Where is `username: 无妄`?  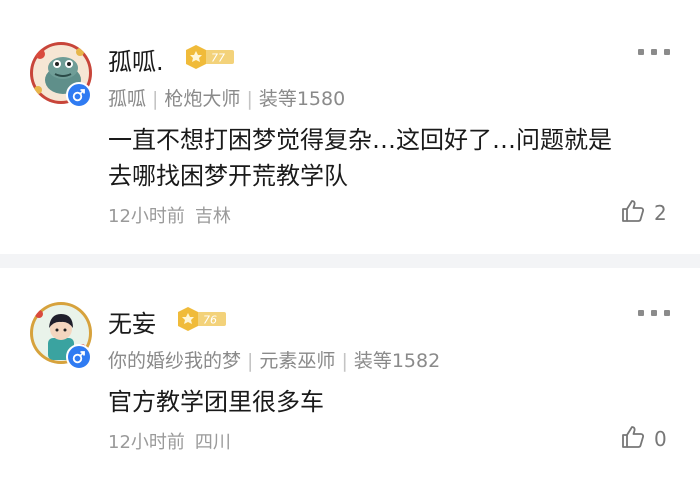
username: 无妄 is located at coordinates (132, 321).